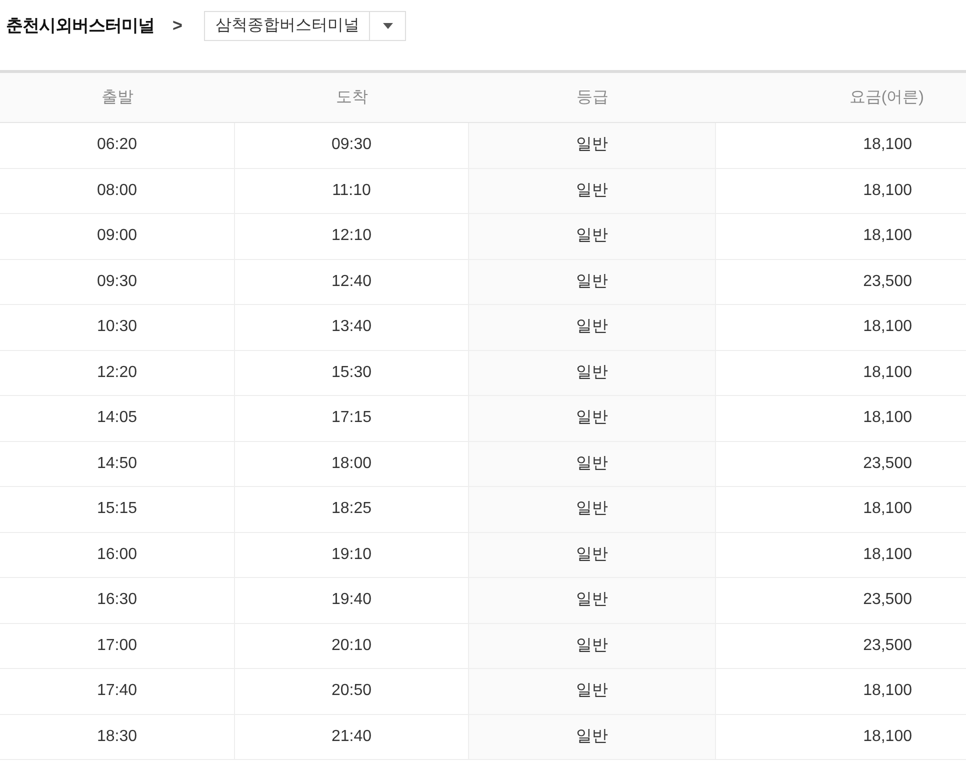  What do you see at coordinates (117, 190) in the screenshot?
I see `table-cell: 08:00` at bounding box center [117, 190].